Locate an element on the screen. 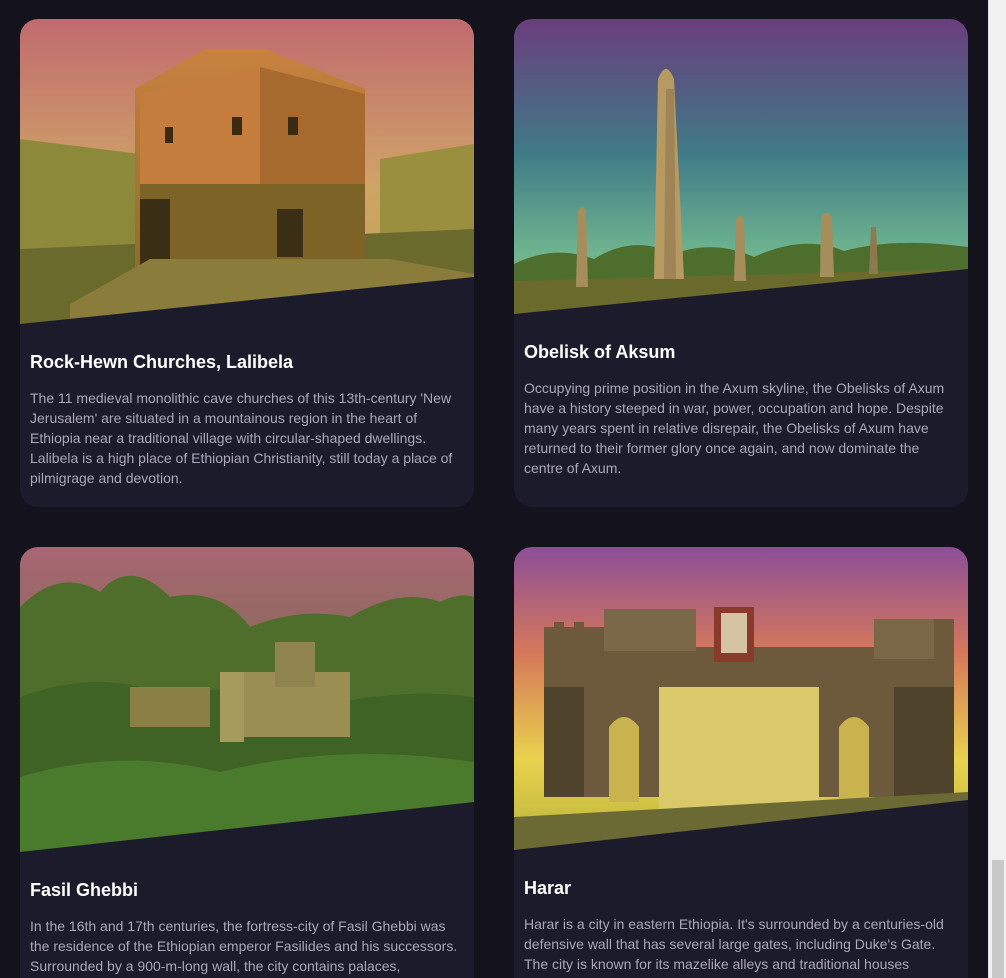  fasil-ghebbi-image is located at coordinates (247, 699).